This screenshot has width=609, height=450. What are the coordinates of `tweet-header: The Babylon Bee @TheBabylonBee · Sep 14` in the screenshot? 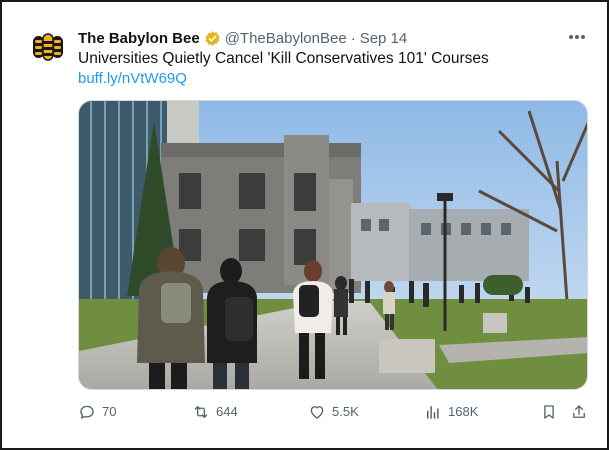 It's located at (242, 38).